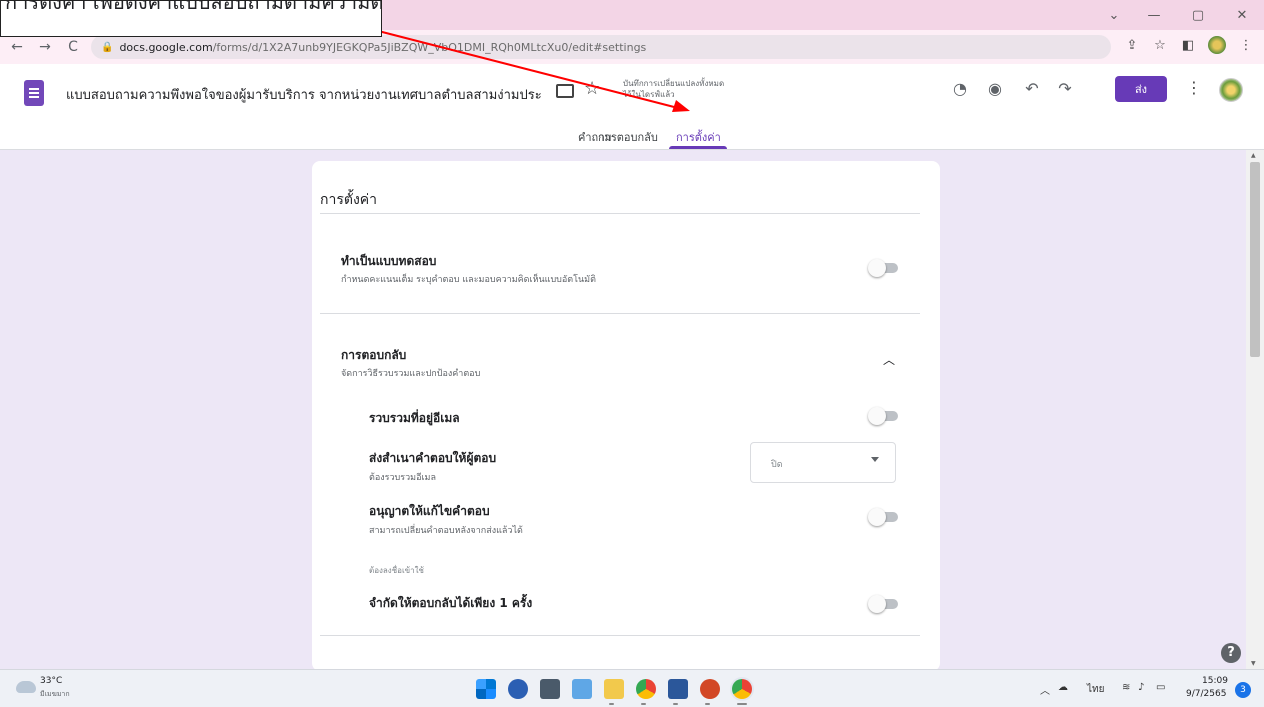 The height and width of the screenshot is (707, 1264). Describe the element at coordinates (486, 689) in the screenshot. I see `windows-start-icon` at that location.